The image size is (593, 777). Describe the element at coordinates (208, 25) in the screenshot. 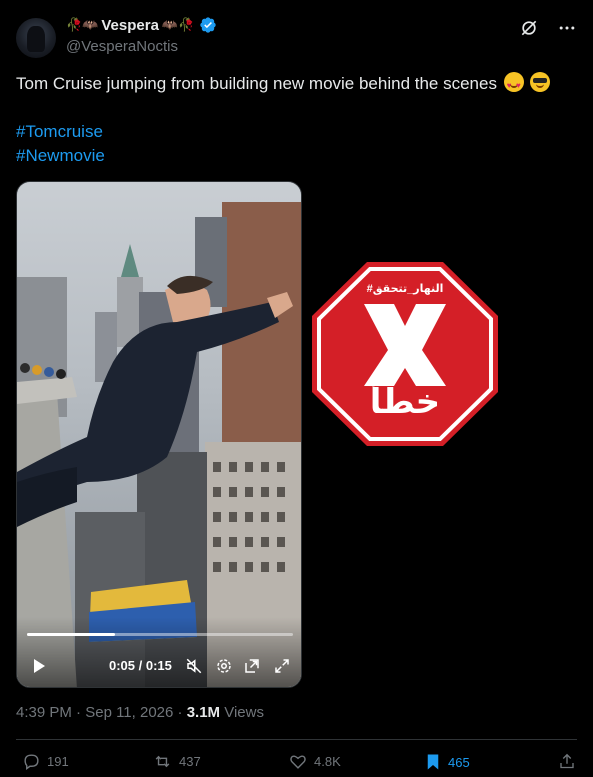

I see `verified-badge-icon` at that location.